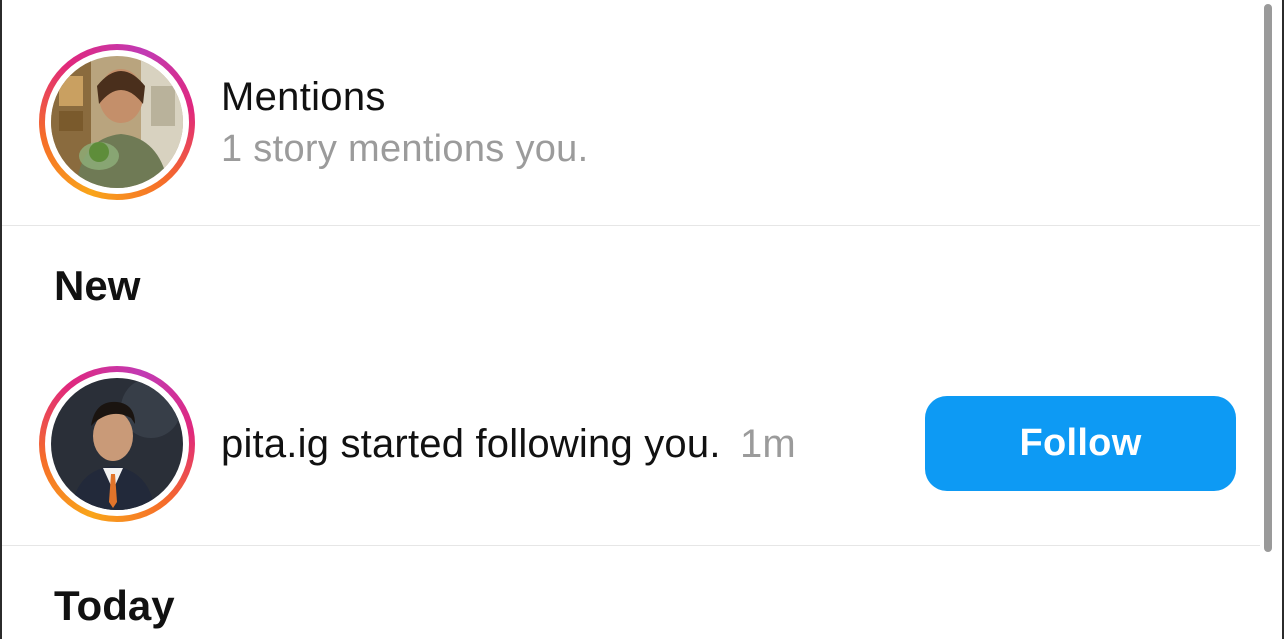  I want to click on section-title-new: New, so click(97, 285).